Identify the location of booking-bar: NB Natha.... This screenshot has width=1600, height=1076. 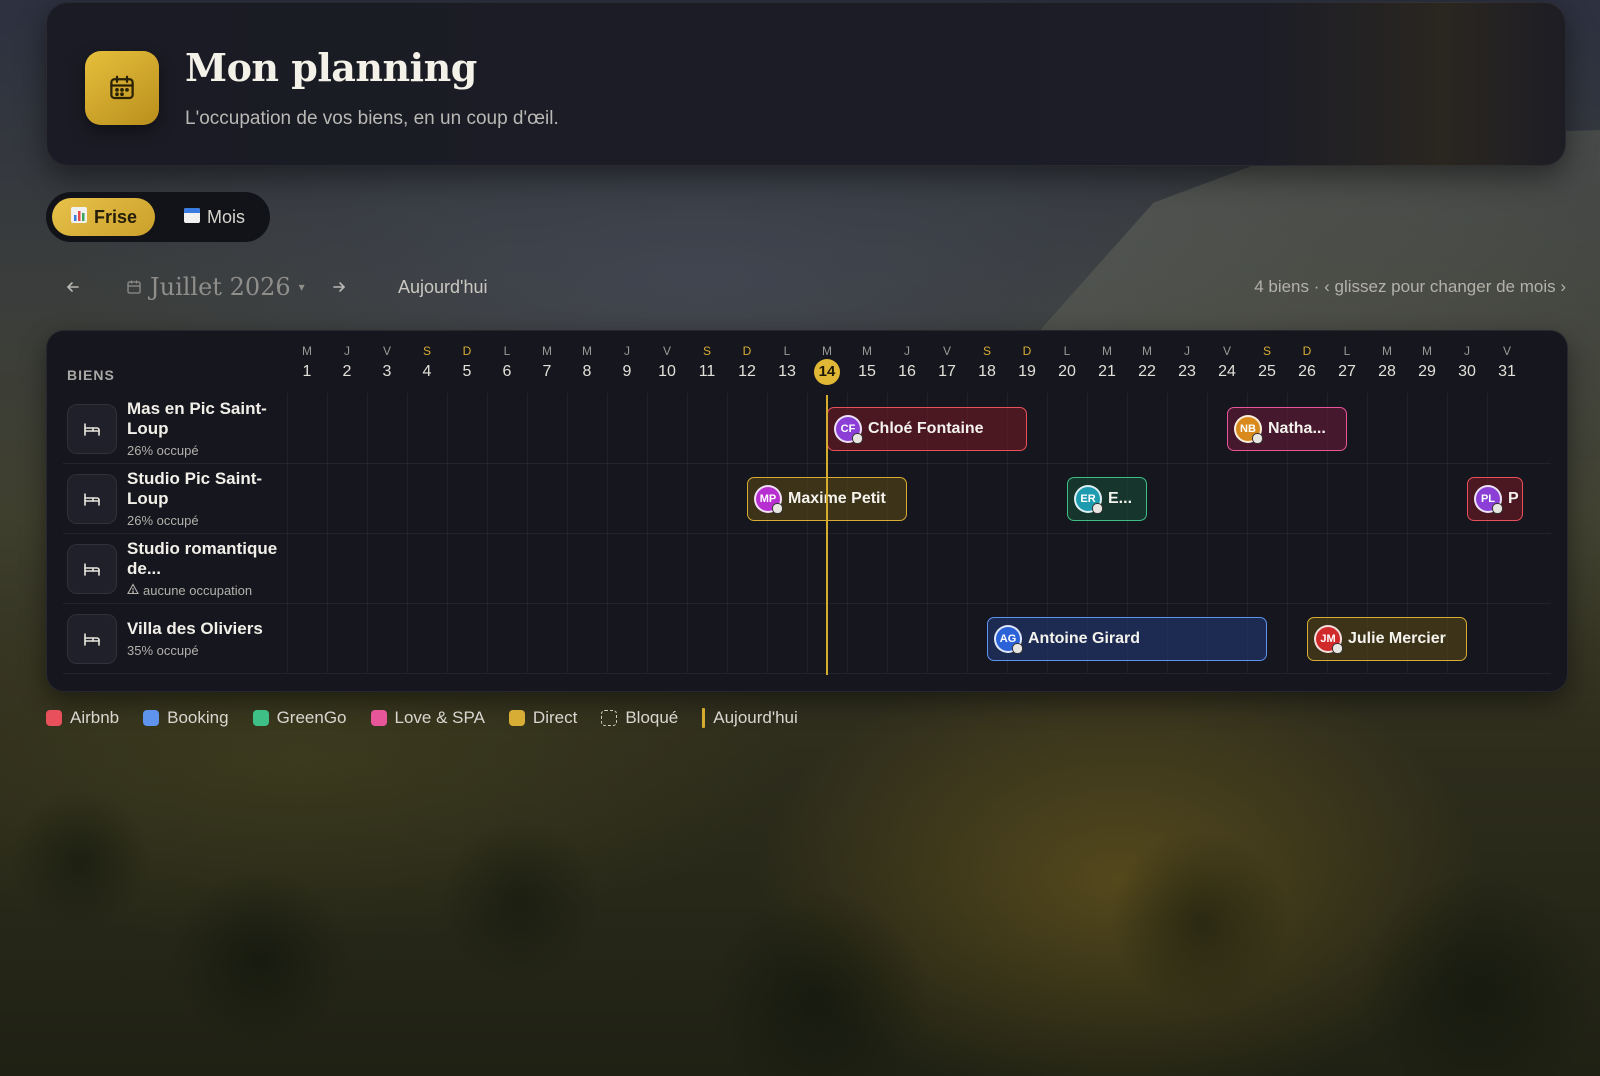
(1287, 429).